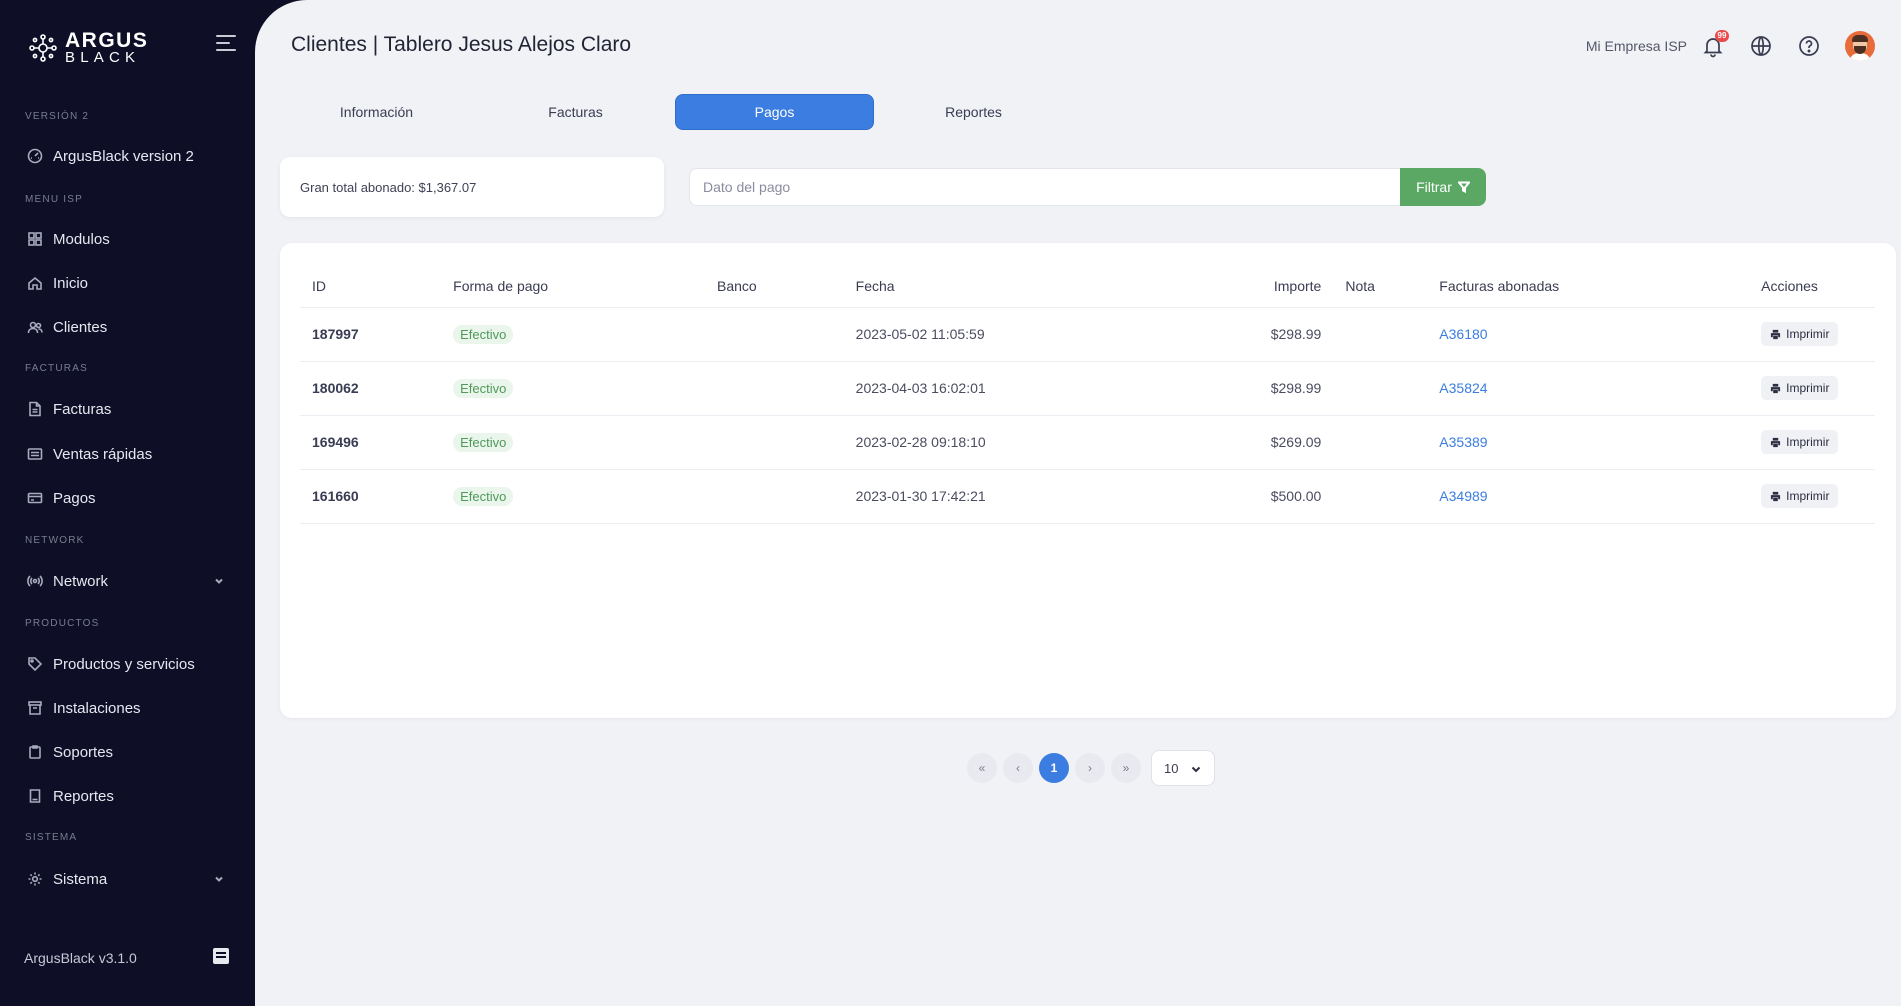 The width and height of the screenshot is (1901, 1006). I want to click on sidebar-item-argusblack-v2: ArgusBlack version 2, so click(132, 156).